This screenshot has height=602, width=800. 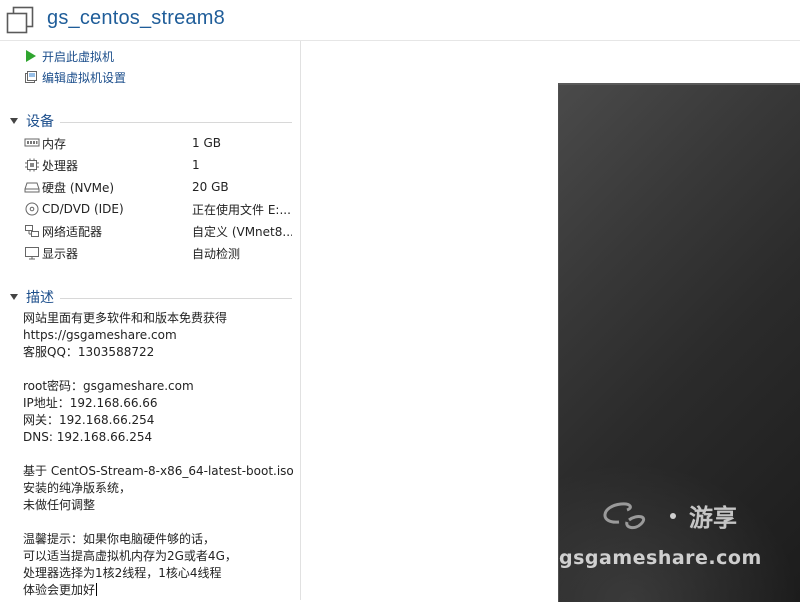 I want to click on watermark-logo: 游享, so click(x=670, y=517).